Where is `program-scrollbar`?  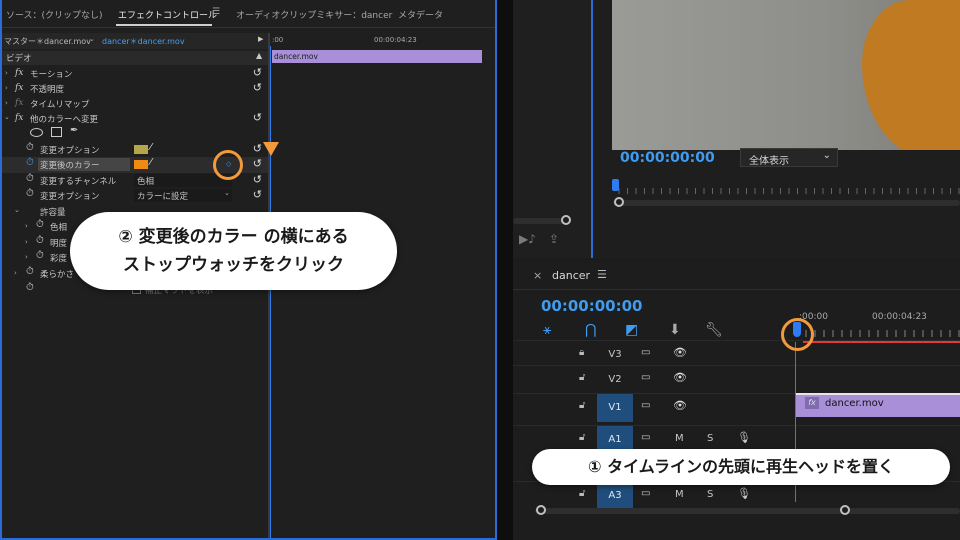
program-scrollbar is located at coordinates (786, 203).